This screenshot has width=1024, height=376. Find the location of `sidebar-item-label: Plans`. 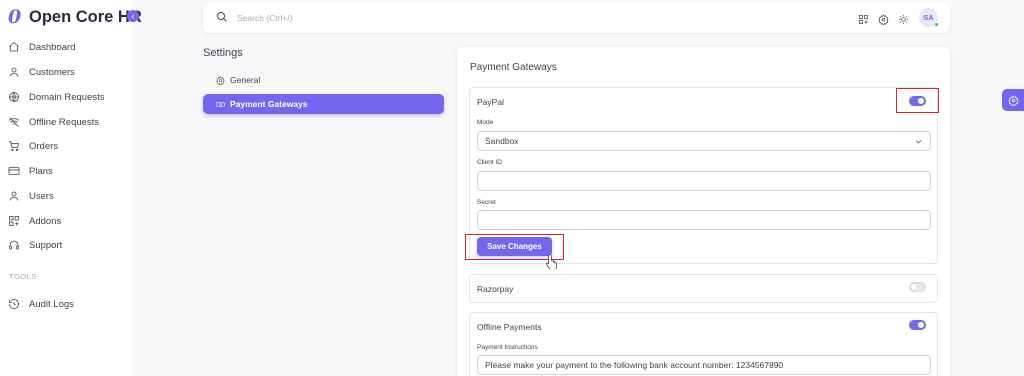

sidebar-item-label: Plans is located at coordinates (41, 171).